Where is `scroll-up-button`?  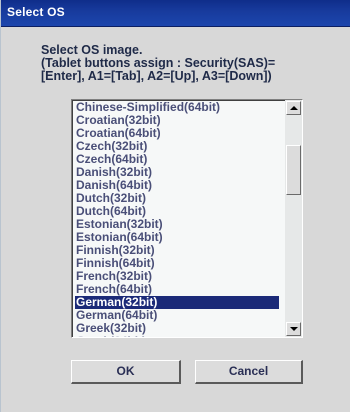 scroll-up-button is located at coordinates (293, 108).